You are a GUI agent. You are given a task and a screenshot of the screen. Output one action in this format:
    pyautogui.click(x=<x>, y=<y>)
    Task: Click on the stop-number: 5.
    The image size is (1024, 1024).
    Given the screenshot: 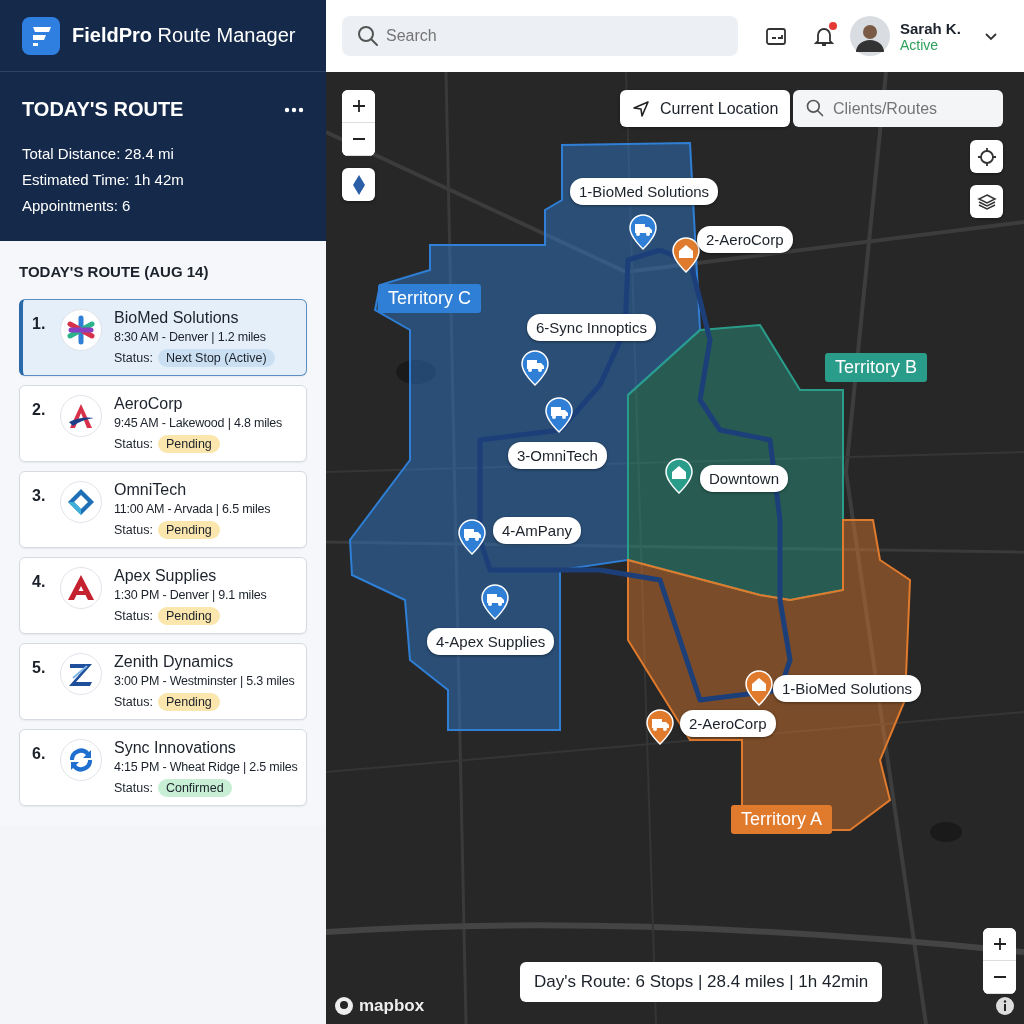 What is the action you would take?
    pyautogui.click(x=39, y=668)
    